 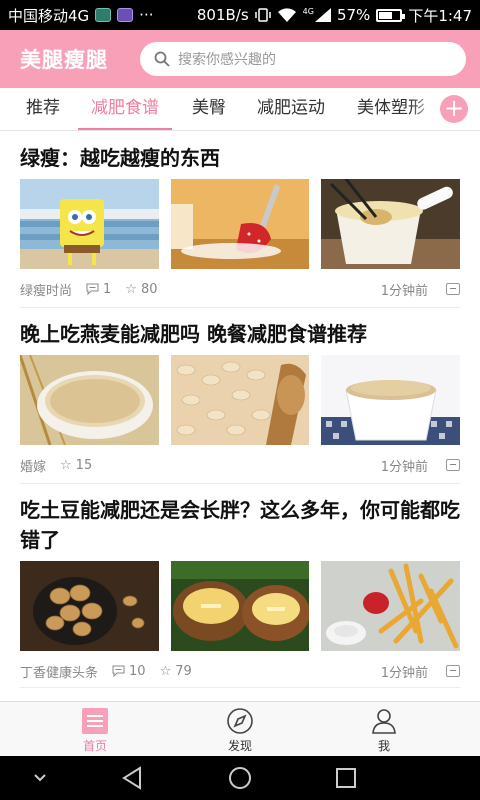 I want to click on vibrate-icon, so click(x=262, y=15).